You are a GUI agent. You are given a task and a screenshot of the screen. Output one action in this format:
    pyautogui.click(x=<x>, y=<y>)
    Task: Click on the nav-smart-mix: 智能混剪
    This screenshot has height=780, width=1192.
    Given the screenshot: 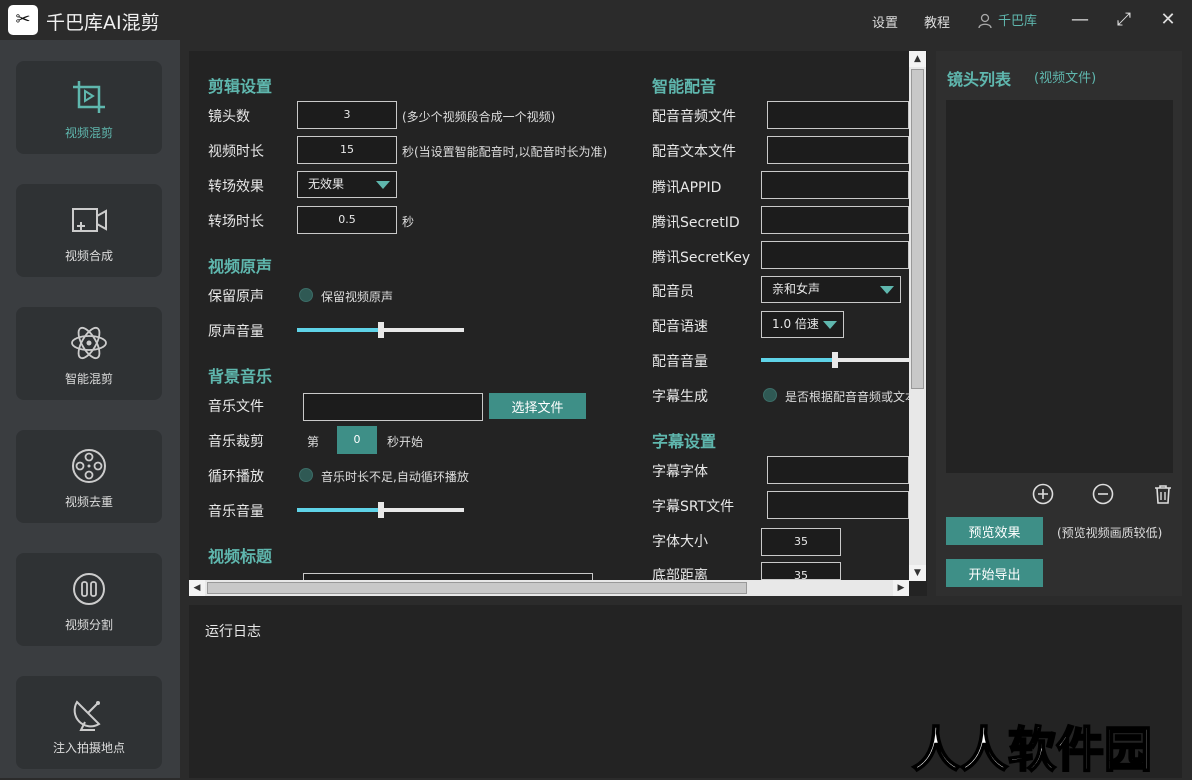 What is the action you would take?
    pyautogui.click(x=89, y=353)
    